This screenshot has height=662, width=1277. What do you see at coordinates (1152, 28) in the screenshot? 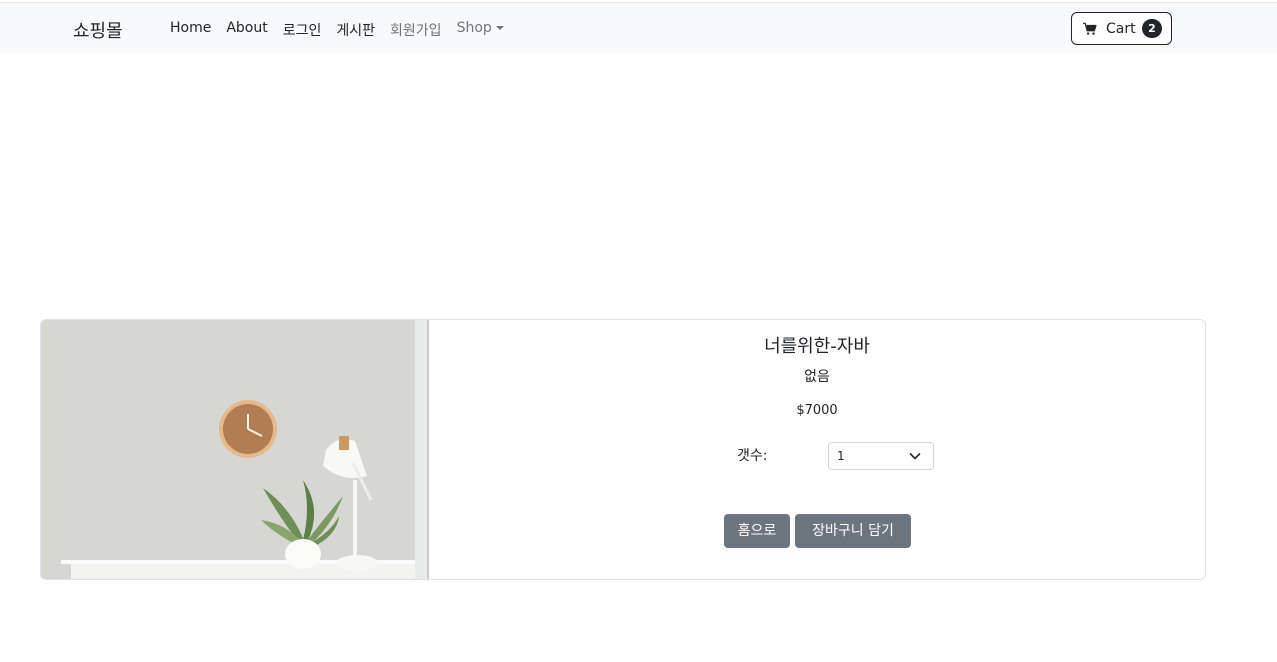
I see `cart-count-badge: 2` at bounding box center [1152, 28].